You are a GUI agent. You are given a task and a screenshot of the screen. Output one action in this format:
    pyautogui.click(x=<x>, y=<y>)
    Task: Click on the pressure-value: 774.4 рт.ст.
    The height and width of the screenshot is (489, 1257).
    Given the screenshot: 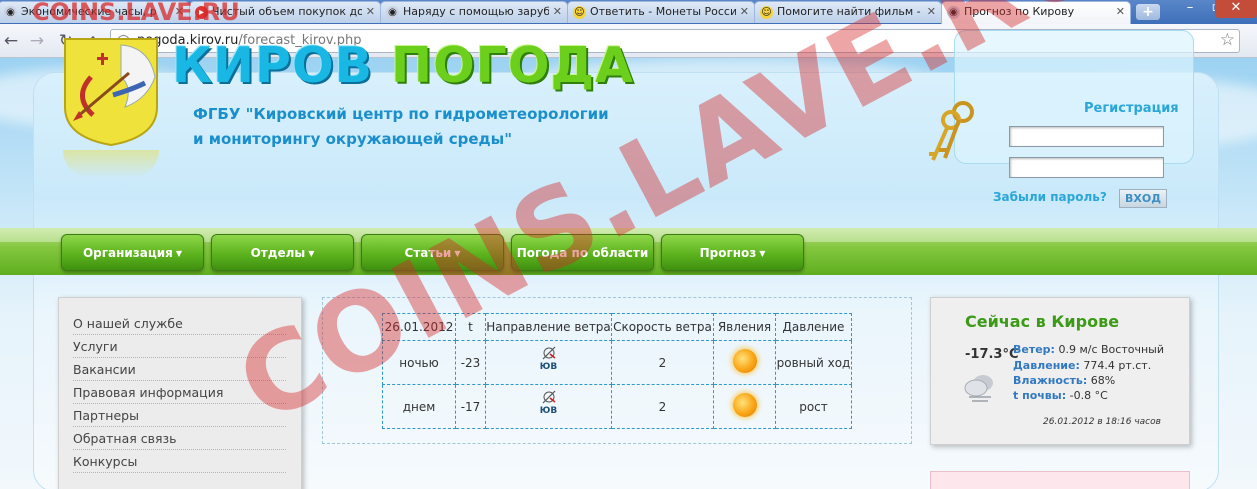 What is the action you would take?
    pyautogui.click(x=1117, y=365)
    